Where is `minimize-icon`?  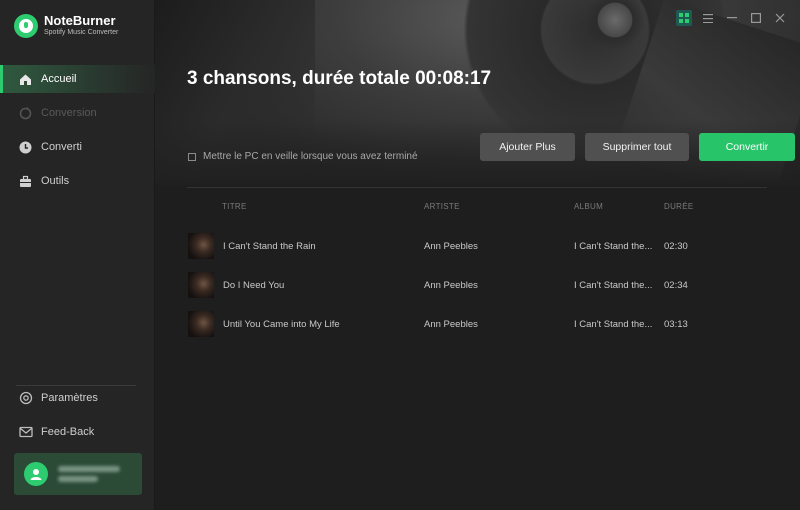
minimize-icon is located at coordinates (732, 18).